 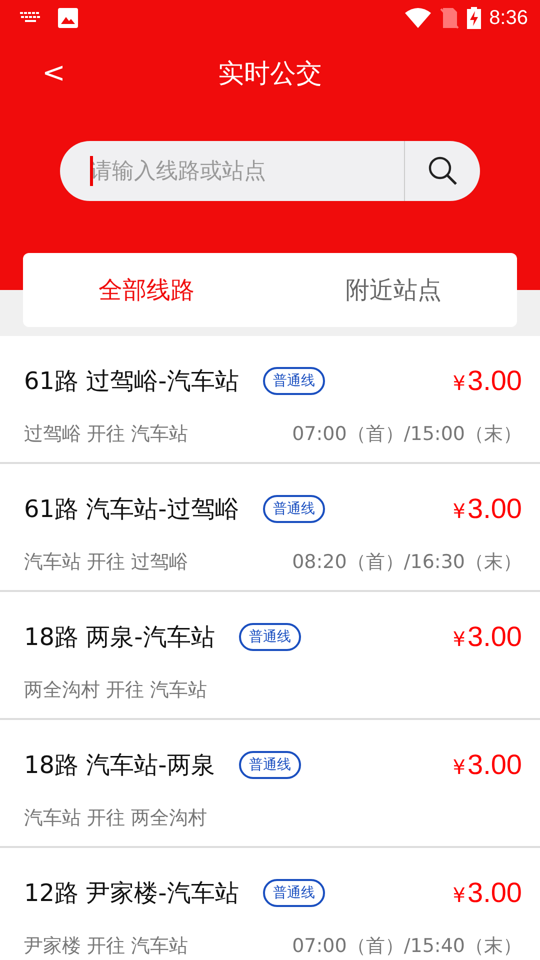 What do you see at coordinates (116, 818) in the screenshot?
I see `route-direction: 汽车站 开往 两全沟村` at bounding box center [116, 818].